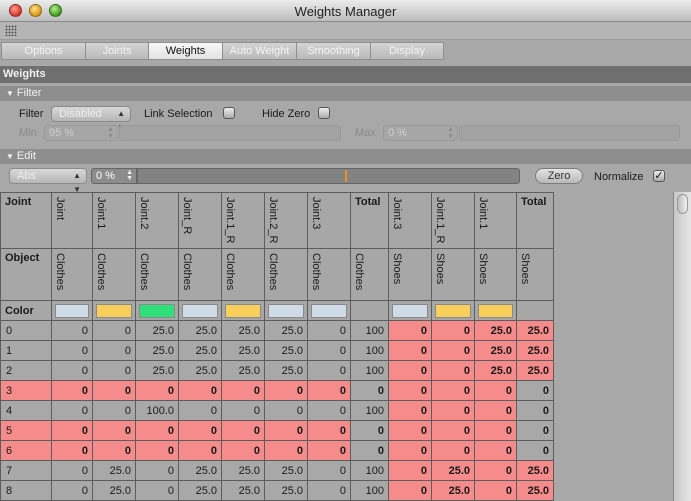 The image size is (691, 501). I want to click on tab-joints: Joints, so click(117, 51).